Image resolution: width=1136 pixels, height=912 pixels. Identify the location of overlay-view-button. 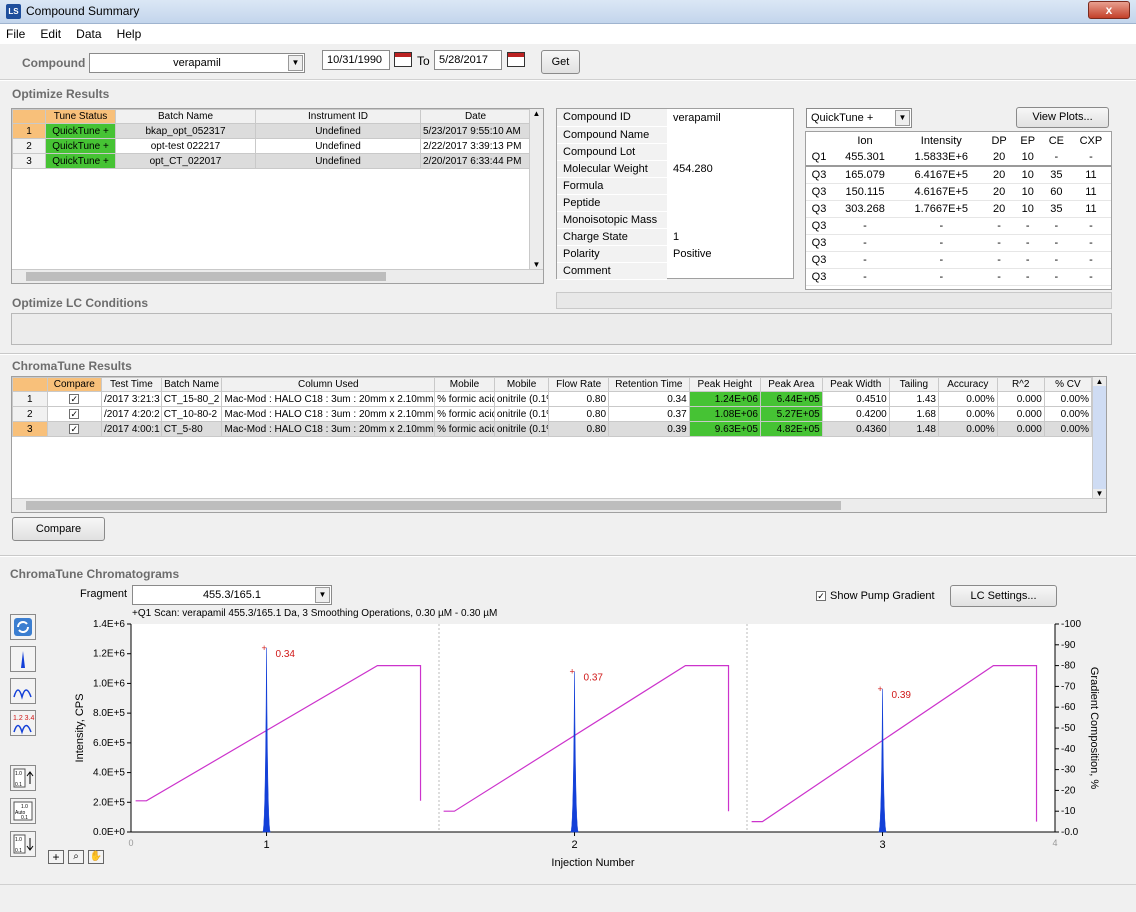
(23, 691).